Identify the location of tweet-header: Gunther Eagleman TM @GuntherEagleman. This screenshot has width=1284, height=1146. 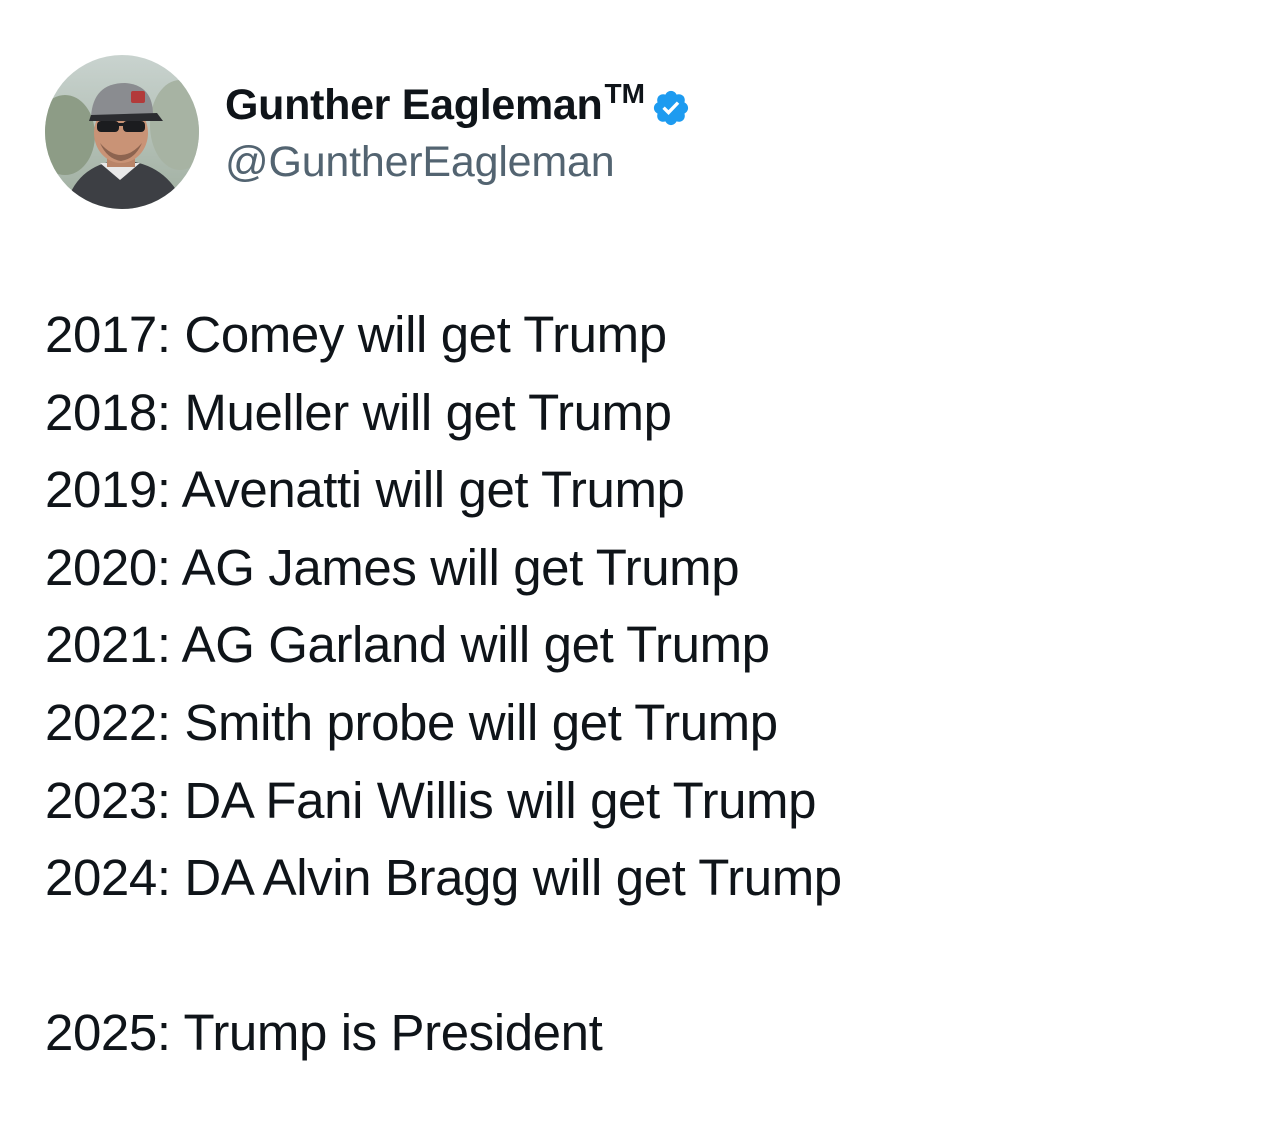
(368, 132).